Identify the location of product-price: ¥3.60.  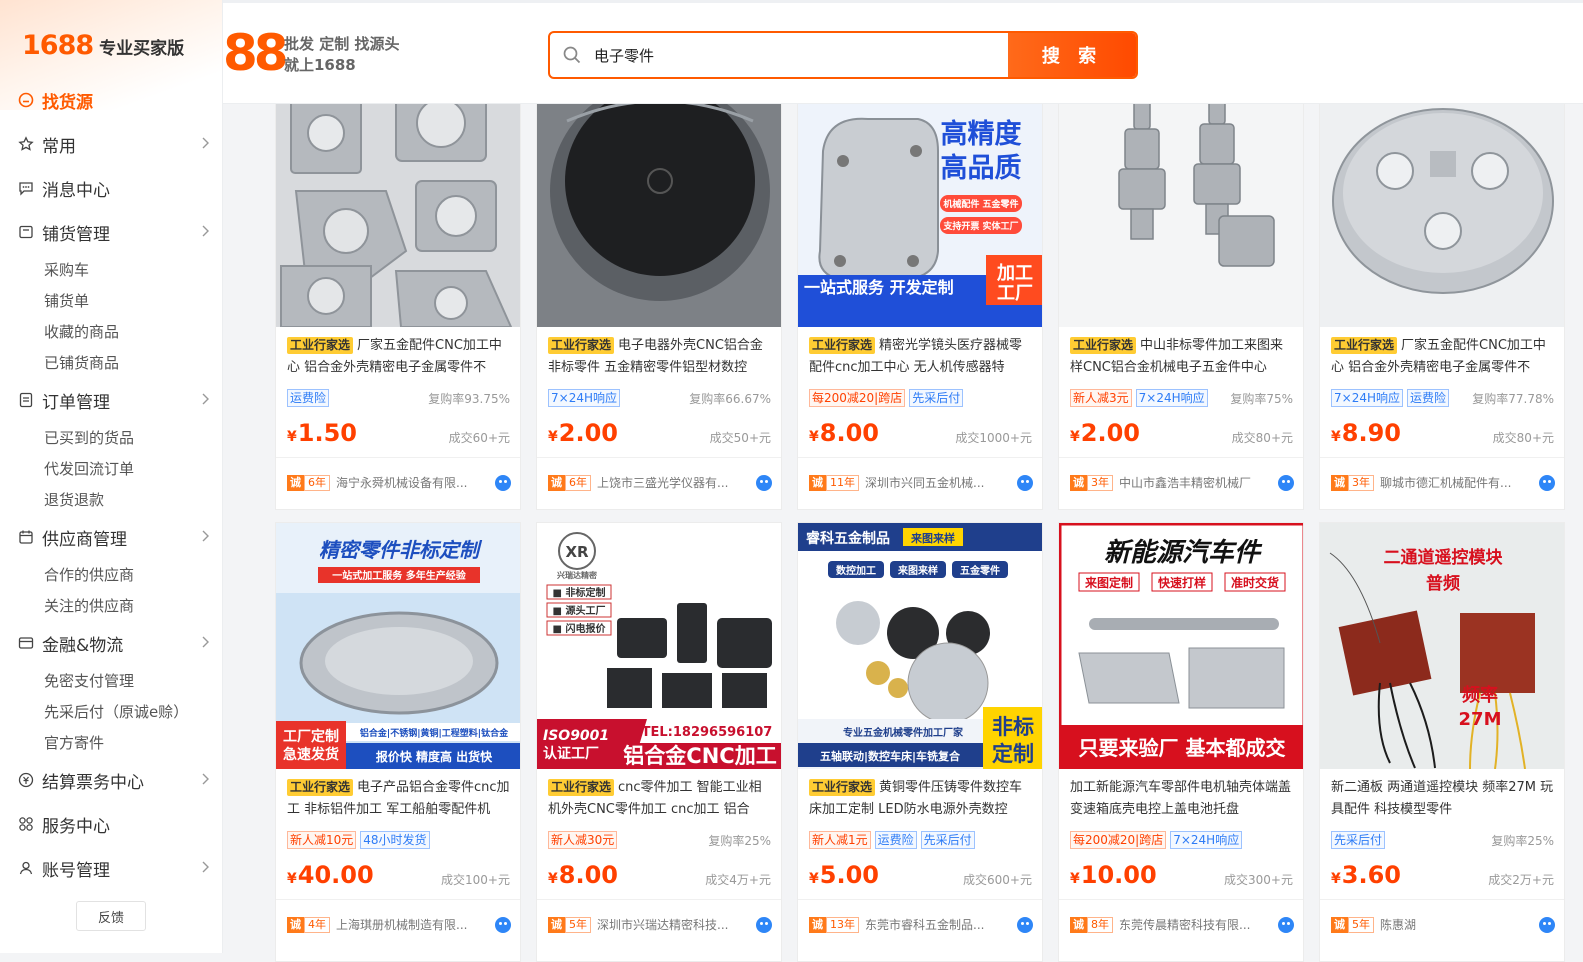
(1366, 875).